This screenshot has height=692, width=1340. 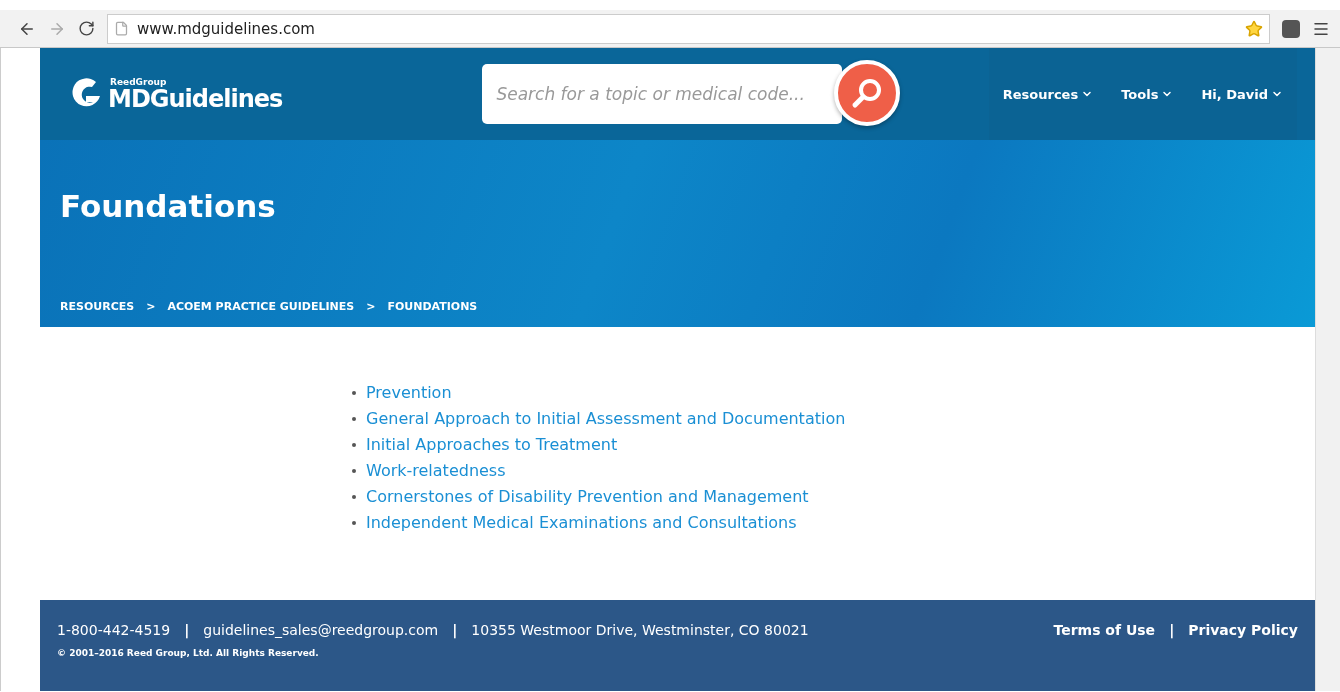 I want to click on breadcrumb-link: ACOEM PRACTICE GUIDELINES, so click(x=261, y=306).